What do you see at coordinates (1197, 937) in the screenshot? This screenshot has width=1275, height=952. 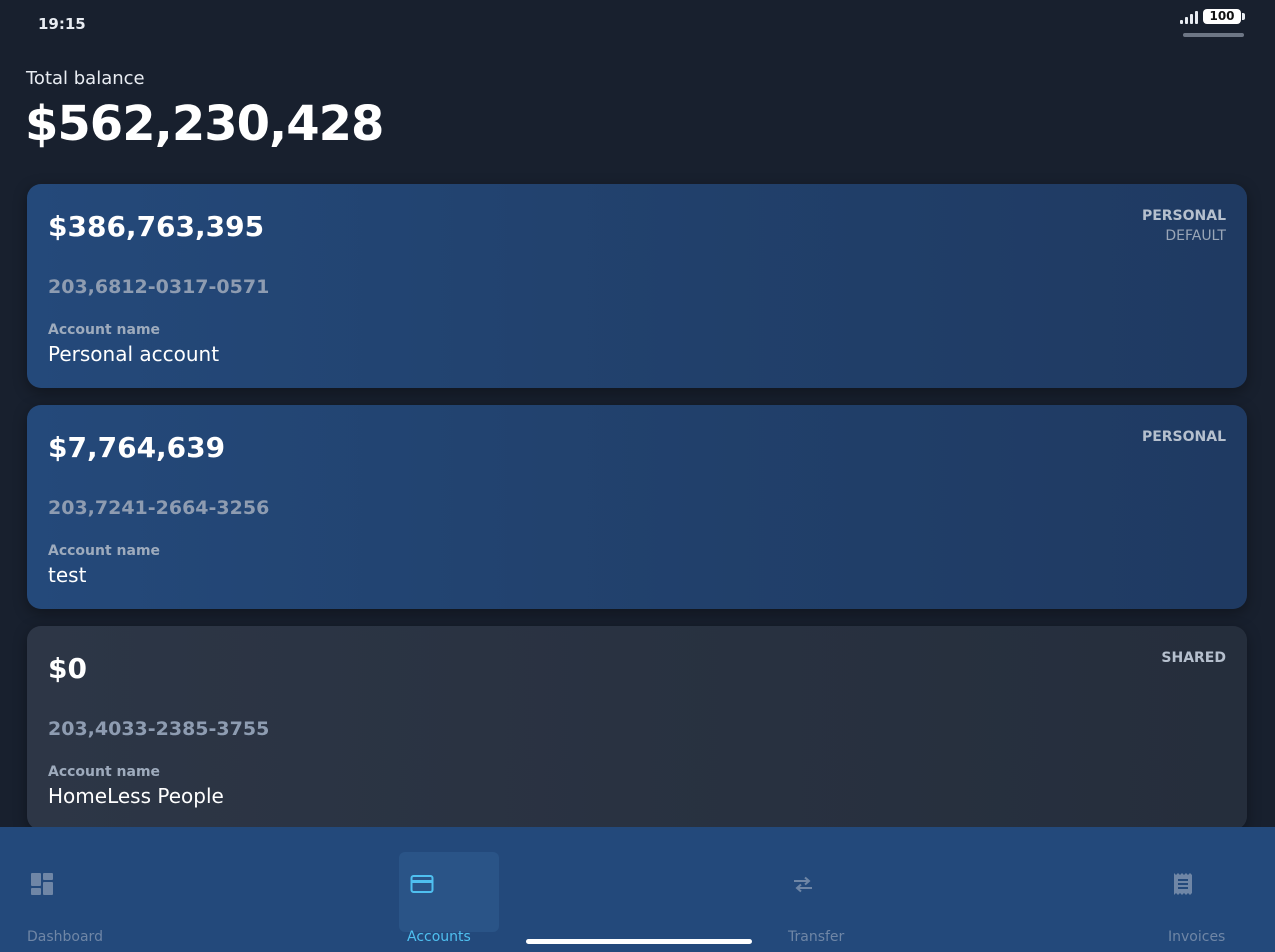 I see `nav-label-invoices: Invoices` at bounding box center [1197, 937].